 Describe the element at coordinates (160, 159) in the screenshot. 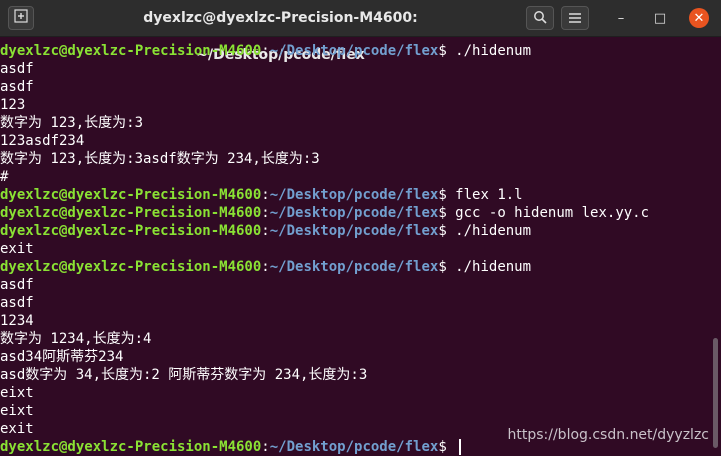

I see `output-line: 数字为 123,长度为:3asdf数字为 234,长度为:3` at that location.